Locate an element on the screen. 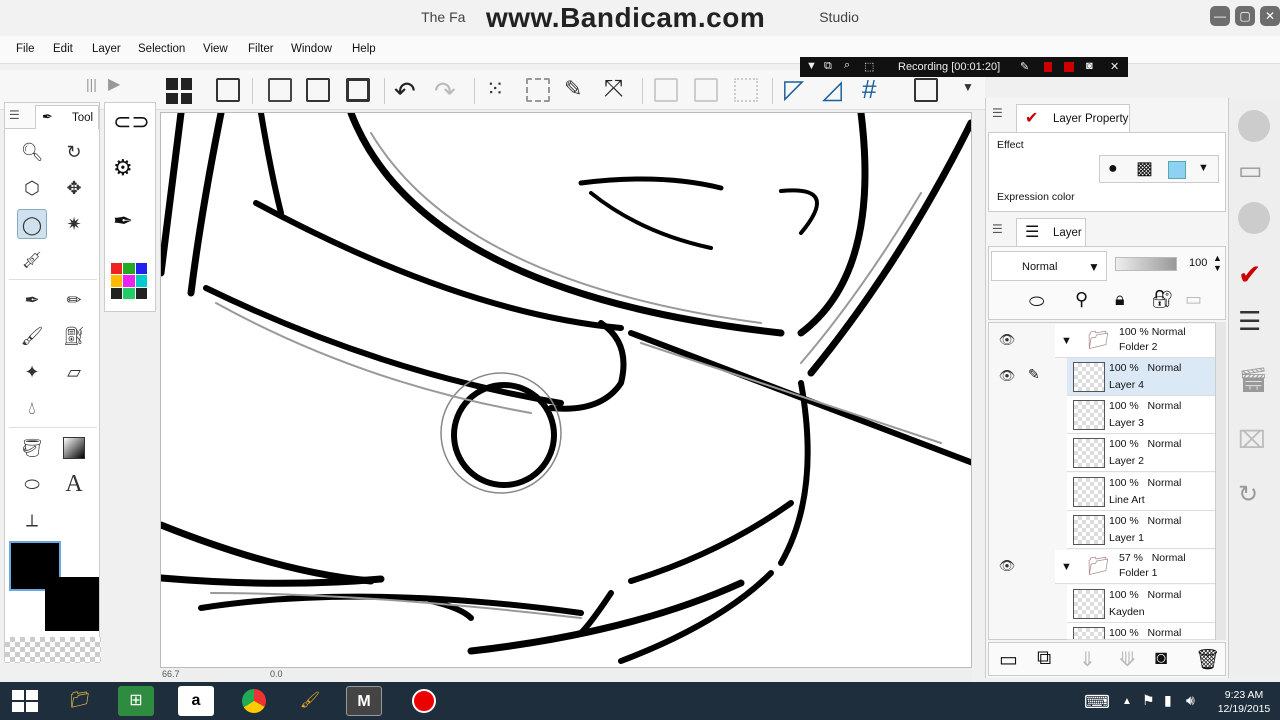  opacity-slider is located at coordinates (1146, 264).